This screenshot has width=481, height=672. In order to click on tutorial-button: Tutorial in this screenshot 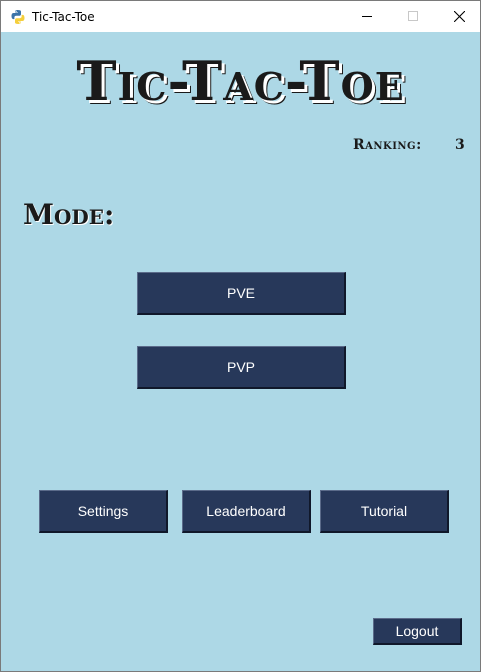, I will do `click(384, 511)`.